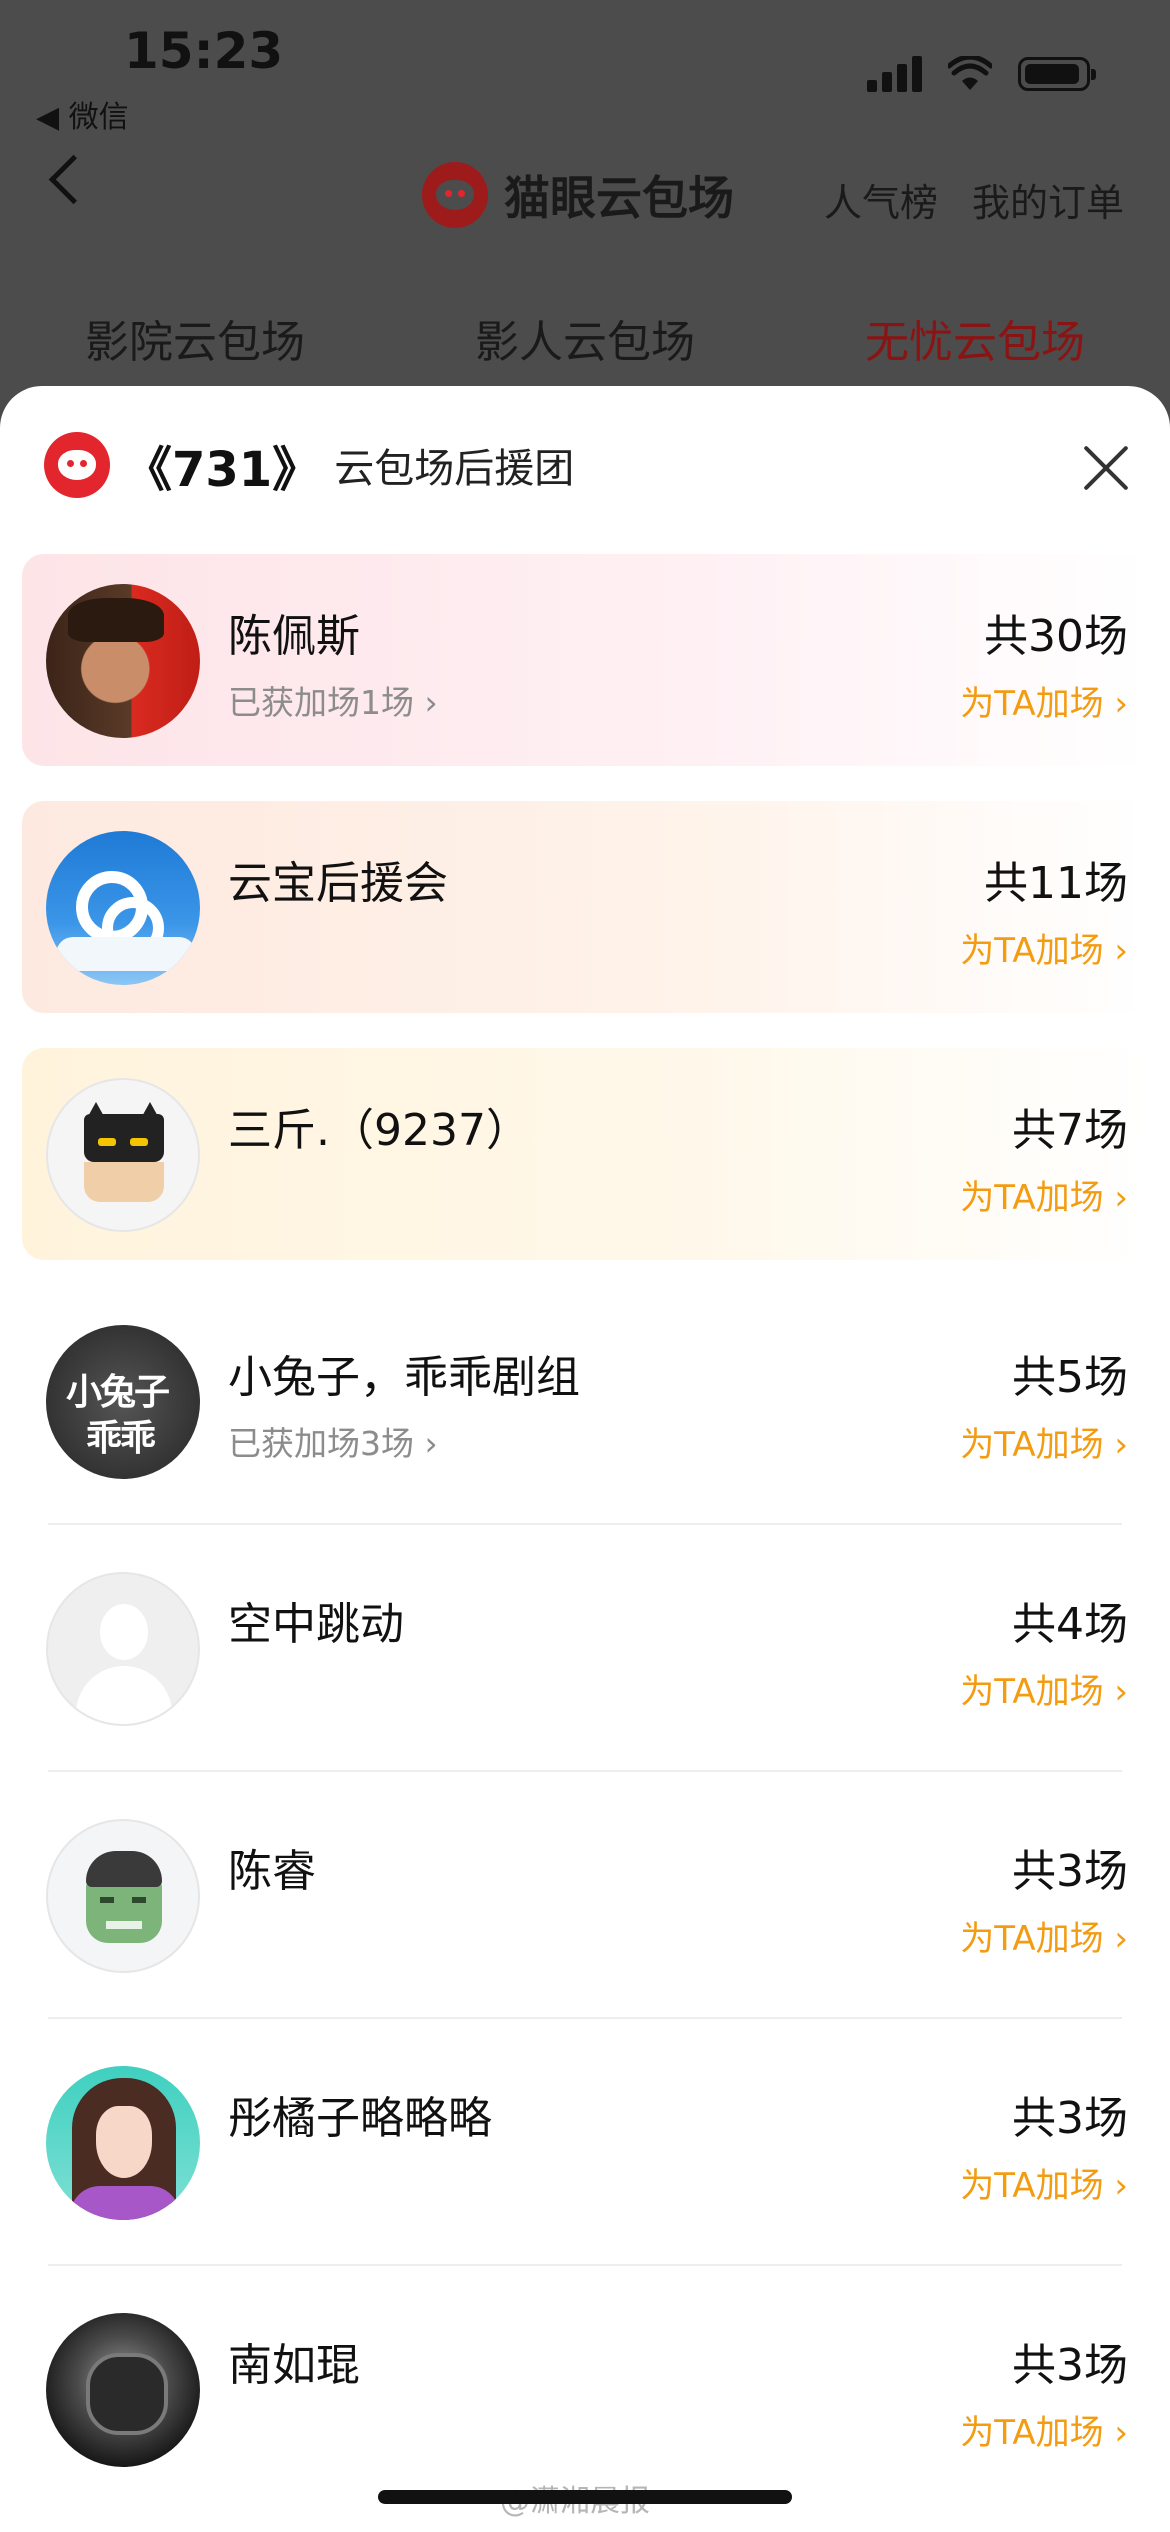  I want to click on list-item: 彤橘子略略略 共3场 为TA加场 ›, so click(585, 2151).